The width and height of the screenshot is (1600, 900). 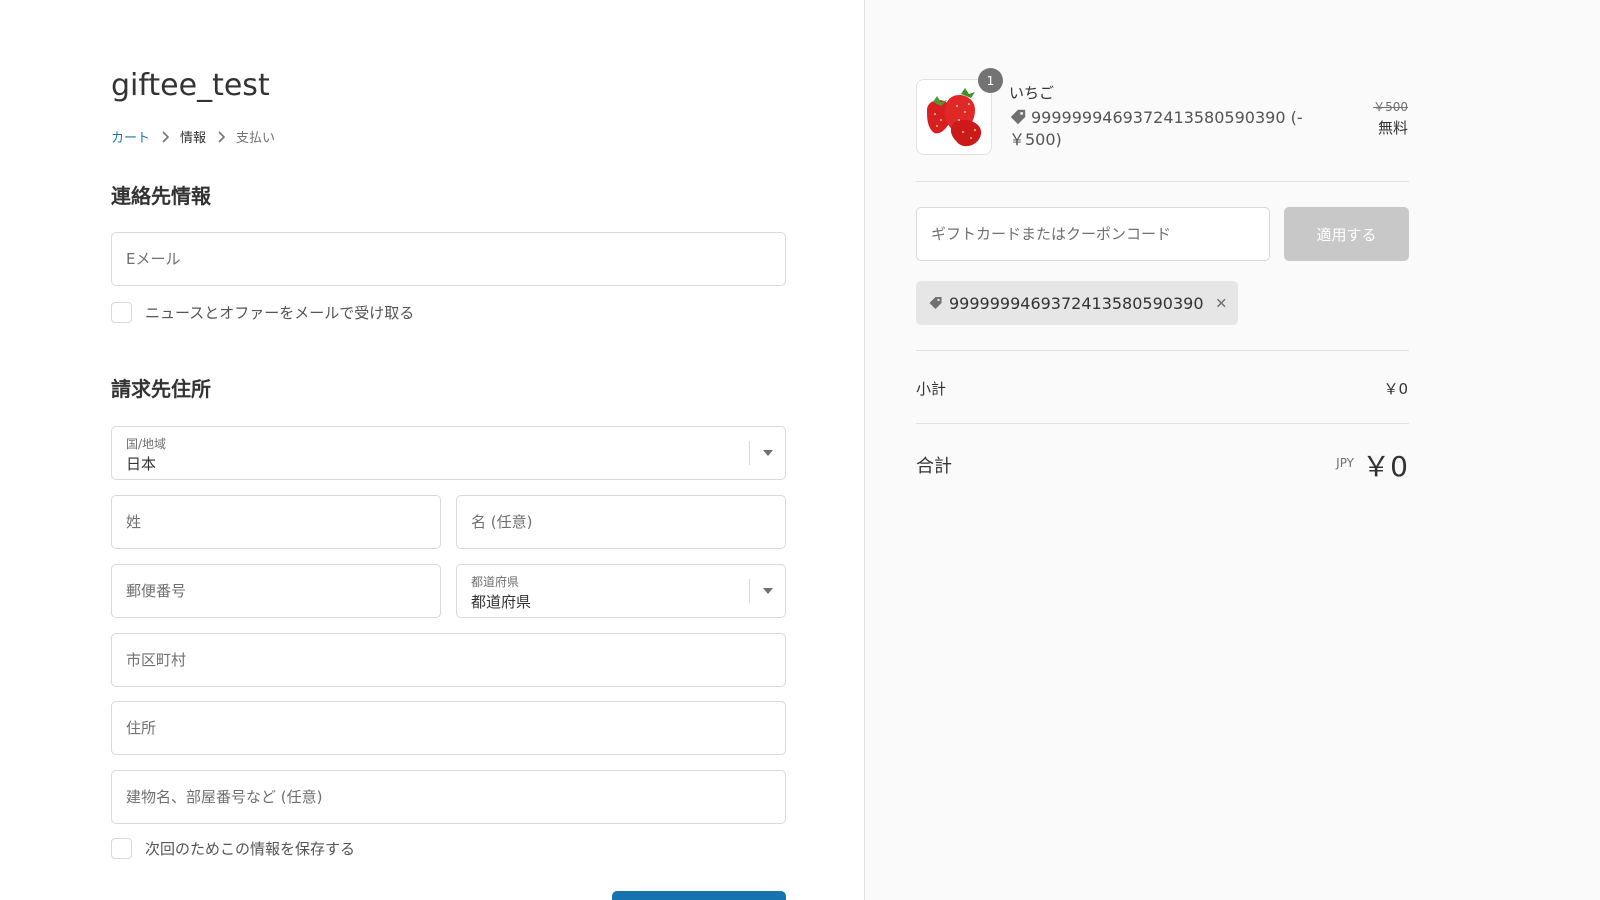 What do you see at coordinates (699, 895) in the screenshot?
I see `continue-button` at bounding box center [699, 895].